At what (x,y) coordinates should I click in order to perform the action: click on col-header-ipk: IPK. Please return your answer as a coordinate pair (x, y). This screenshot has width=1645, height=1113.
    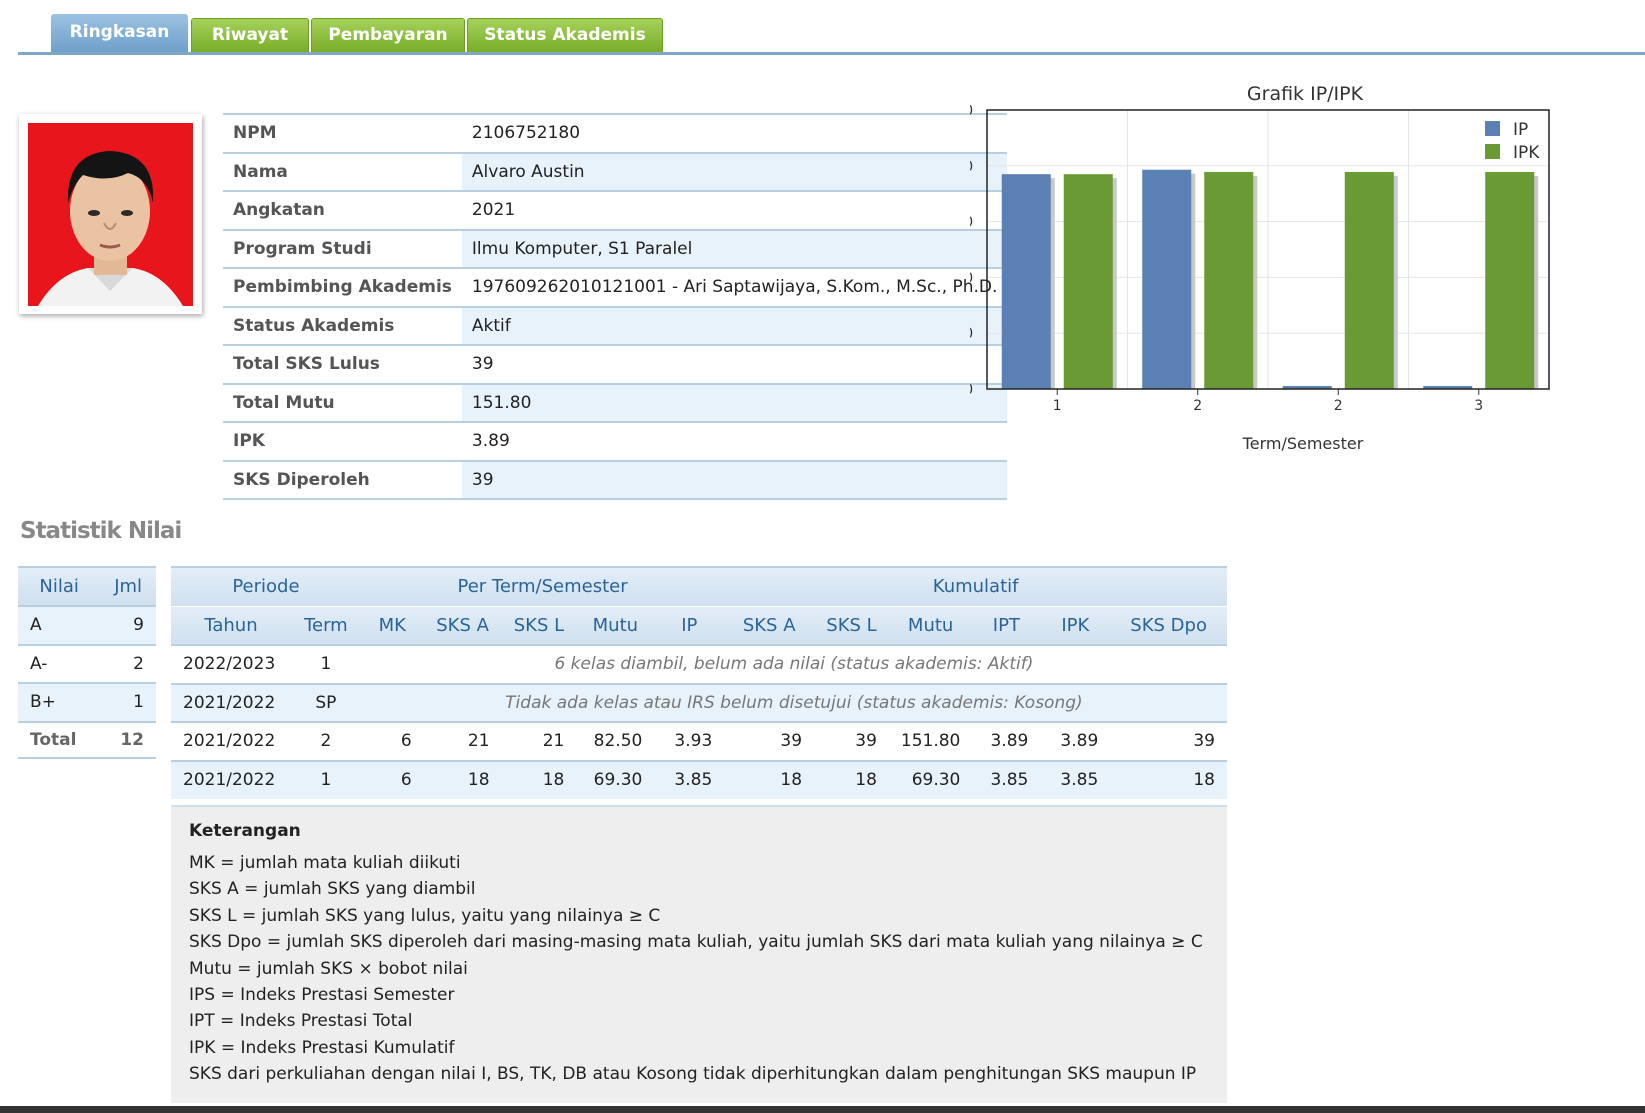
    Looking at the image, I should click on (1075, 625).